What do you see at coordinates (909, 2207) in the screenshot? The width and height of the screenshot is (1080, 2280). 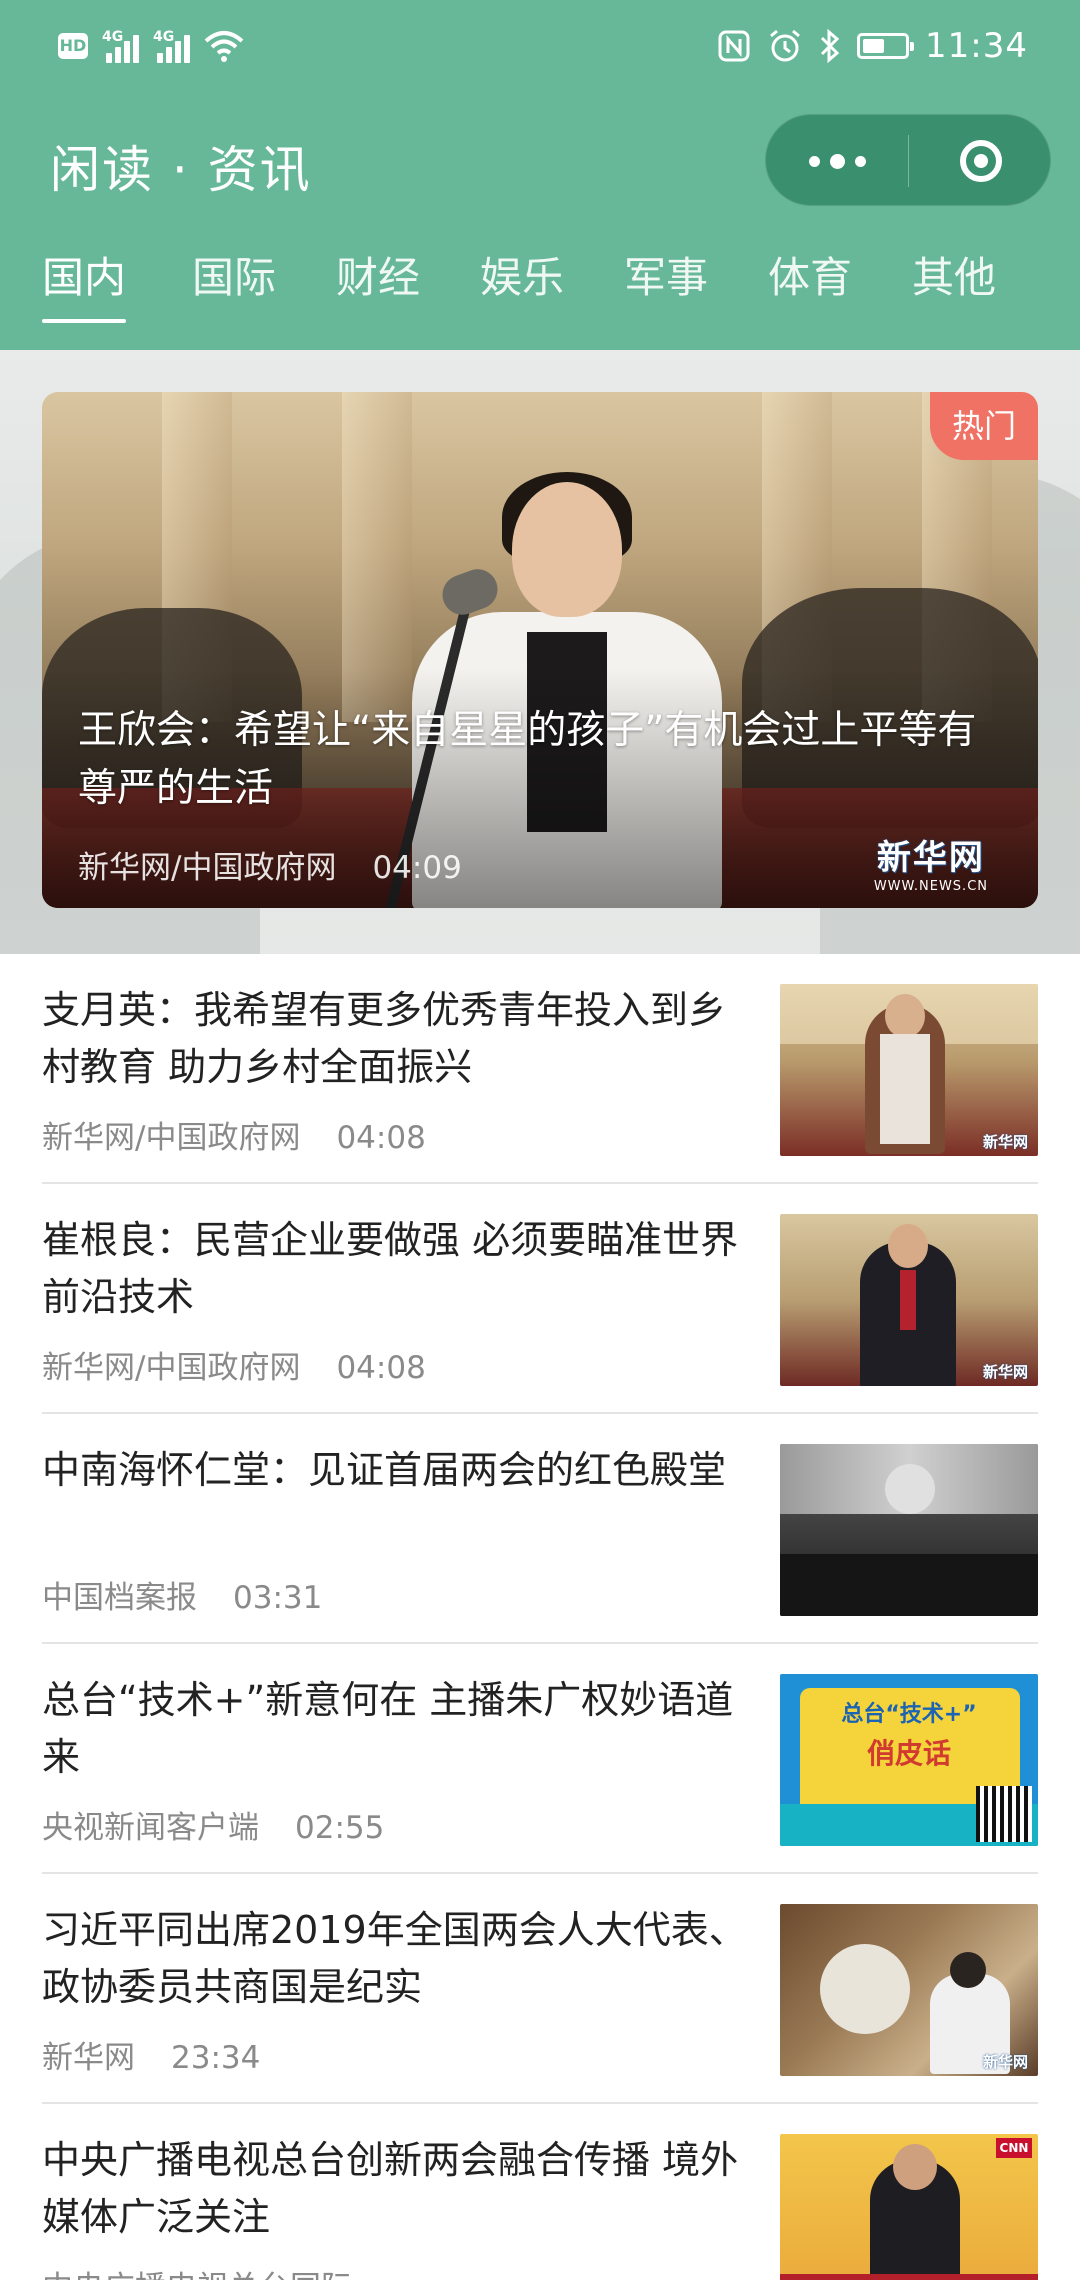 I see `news-thumbnail: CNN` at bounding box center [909, 2207].